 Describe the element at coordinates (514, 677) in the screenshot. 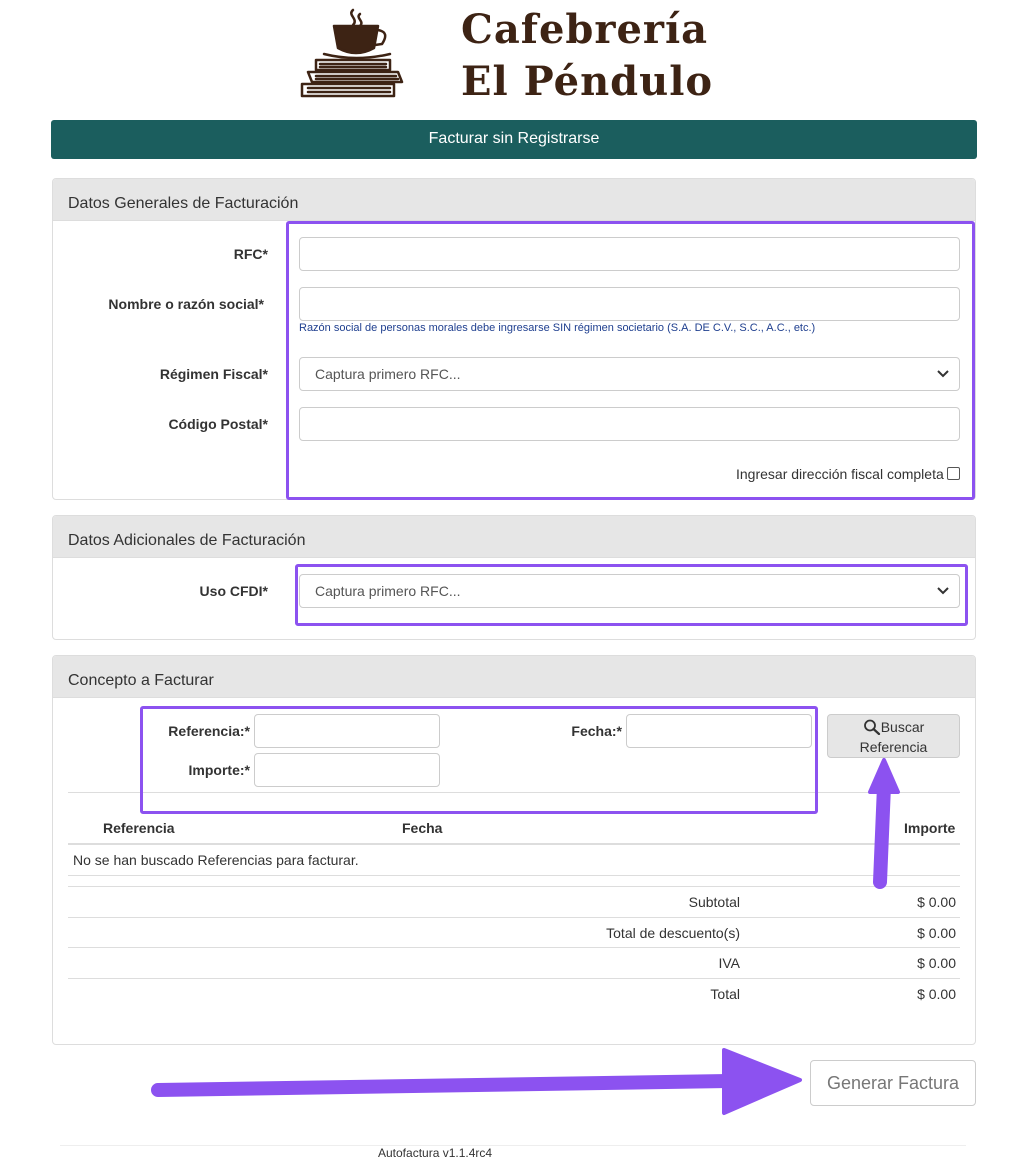

I see `concept-heading: Concepto a Facturar` at that location.